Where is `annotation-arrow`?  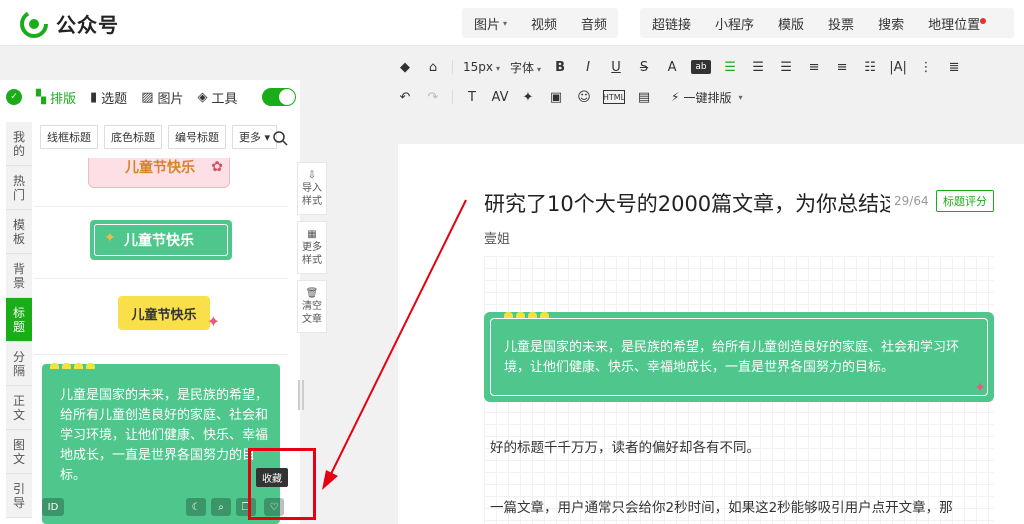 annotation-arrow is located at coordinates (394, 344).